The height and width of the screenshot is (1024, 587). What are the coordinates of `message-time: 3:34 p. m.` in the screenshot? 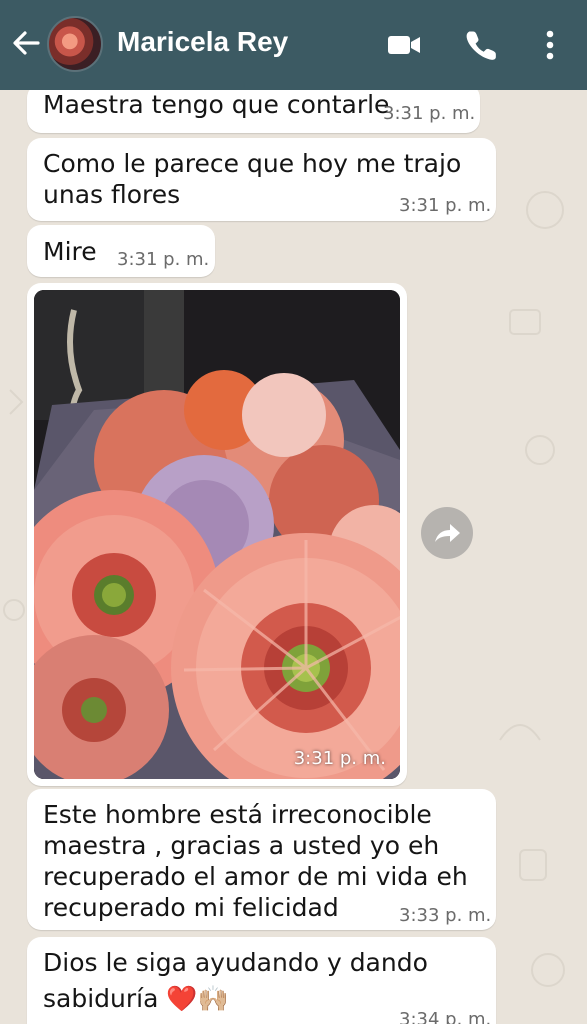 It's located at (445, 1016).